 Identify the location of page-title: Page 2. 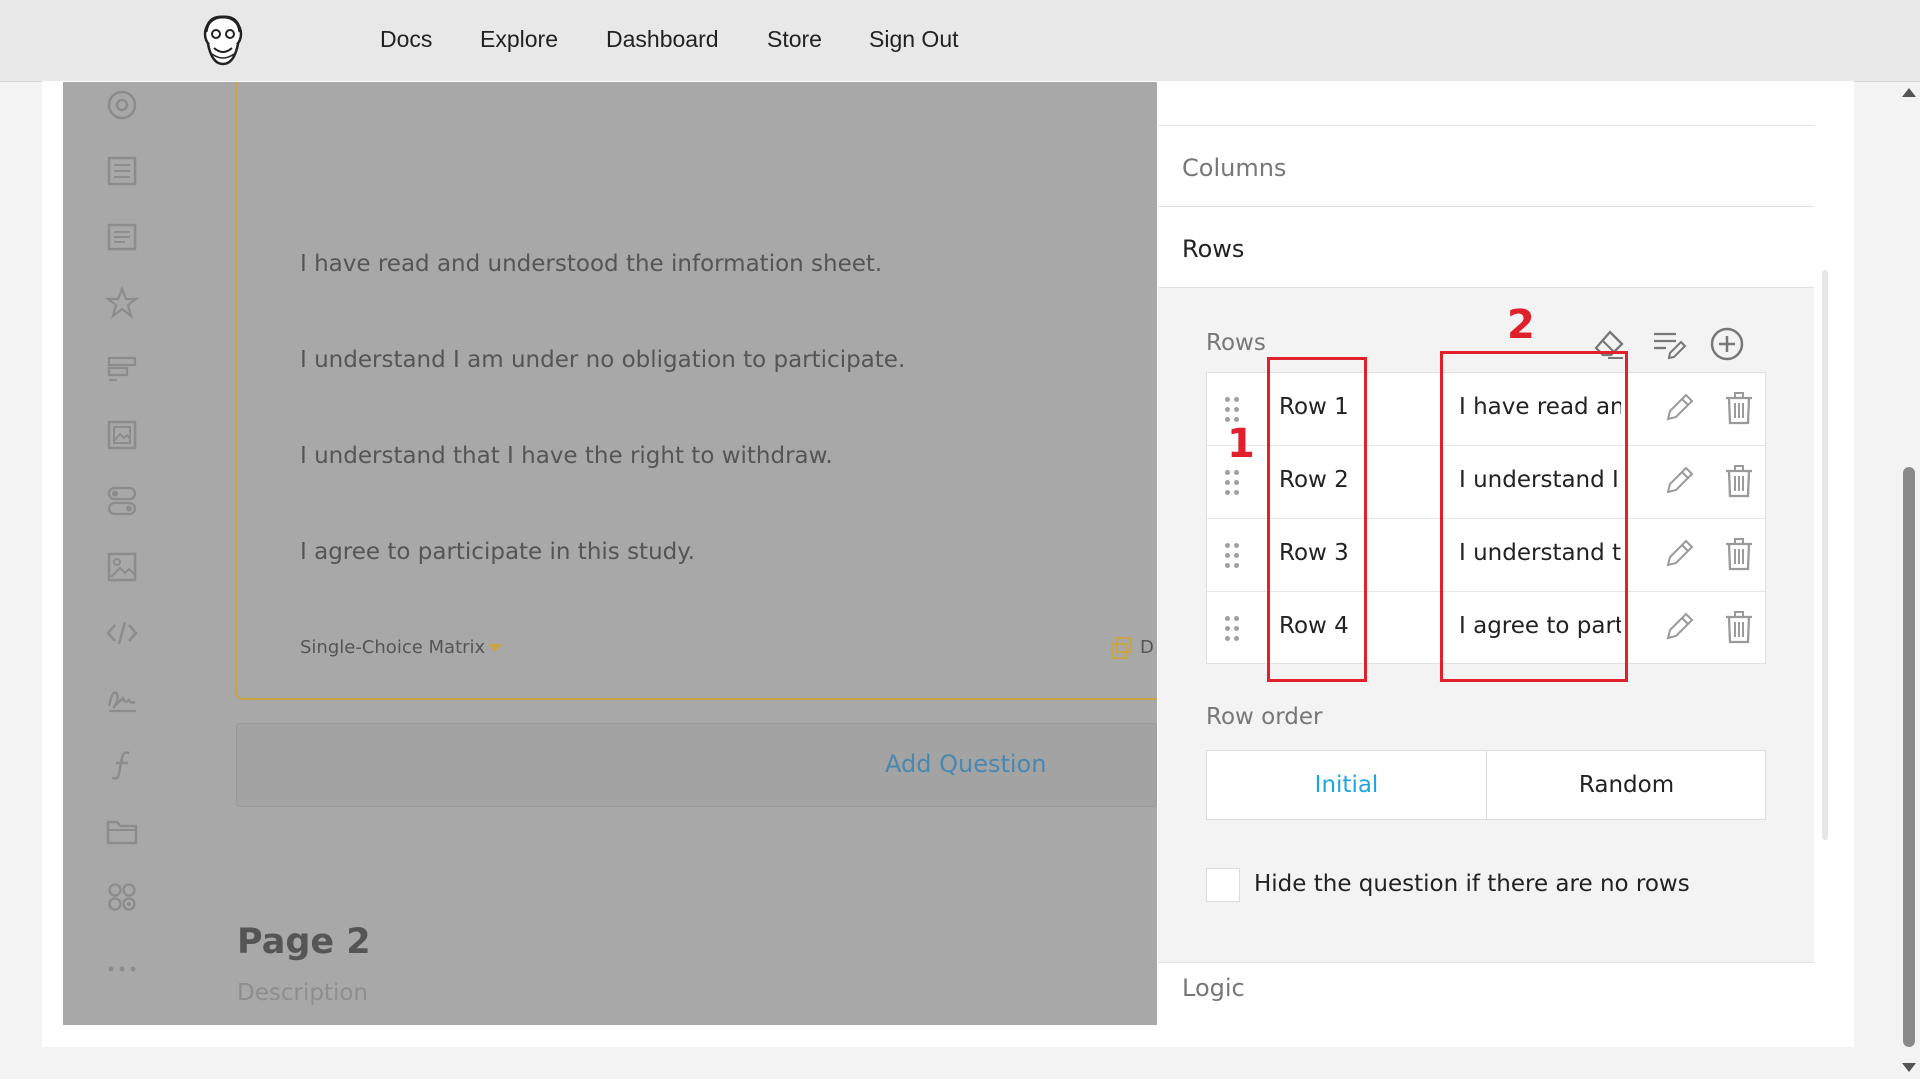
(304, 942).